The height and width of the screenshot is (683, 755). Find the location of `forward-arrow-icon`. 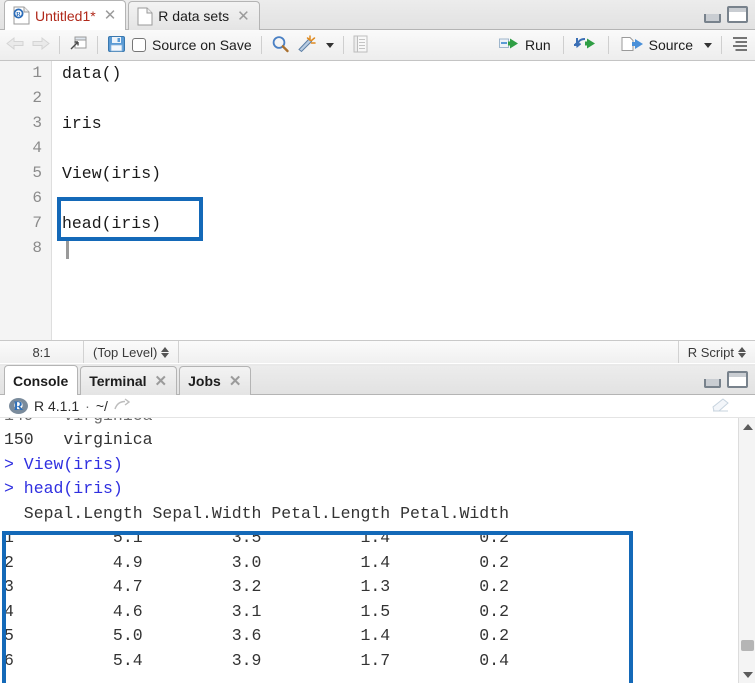

forward-arrow-icon is located at coordinates (40, 45).